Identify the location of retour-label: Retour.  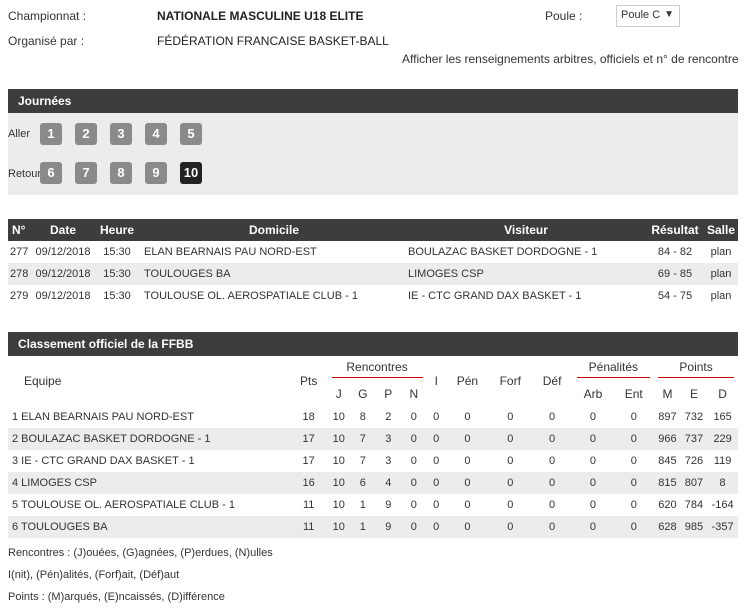
(25, 174).